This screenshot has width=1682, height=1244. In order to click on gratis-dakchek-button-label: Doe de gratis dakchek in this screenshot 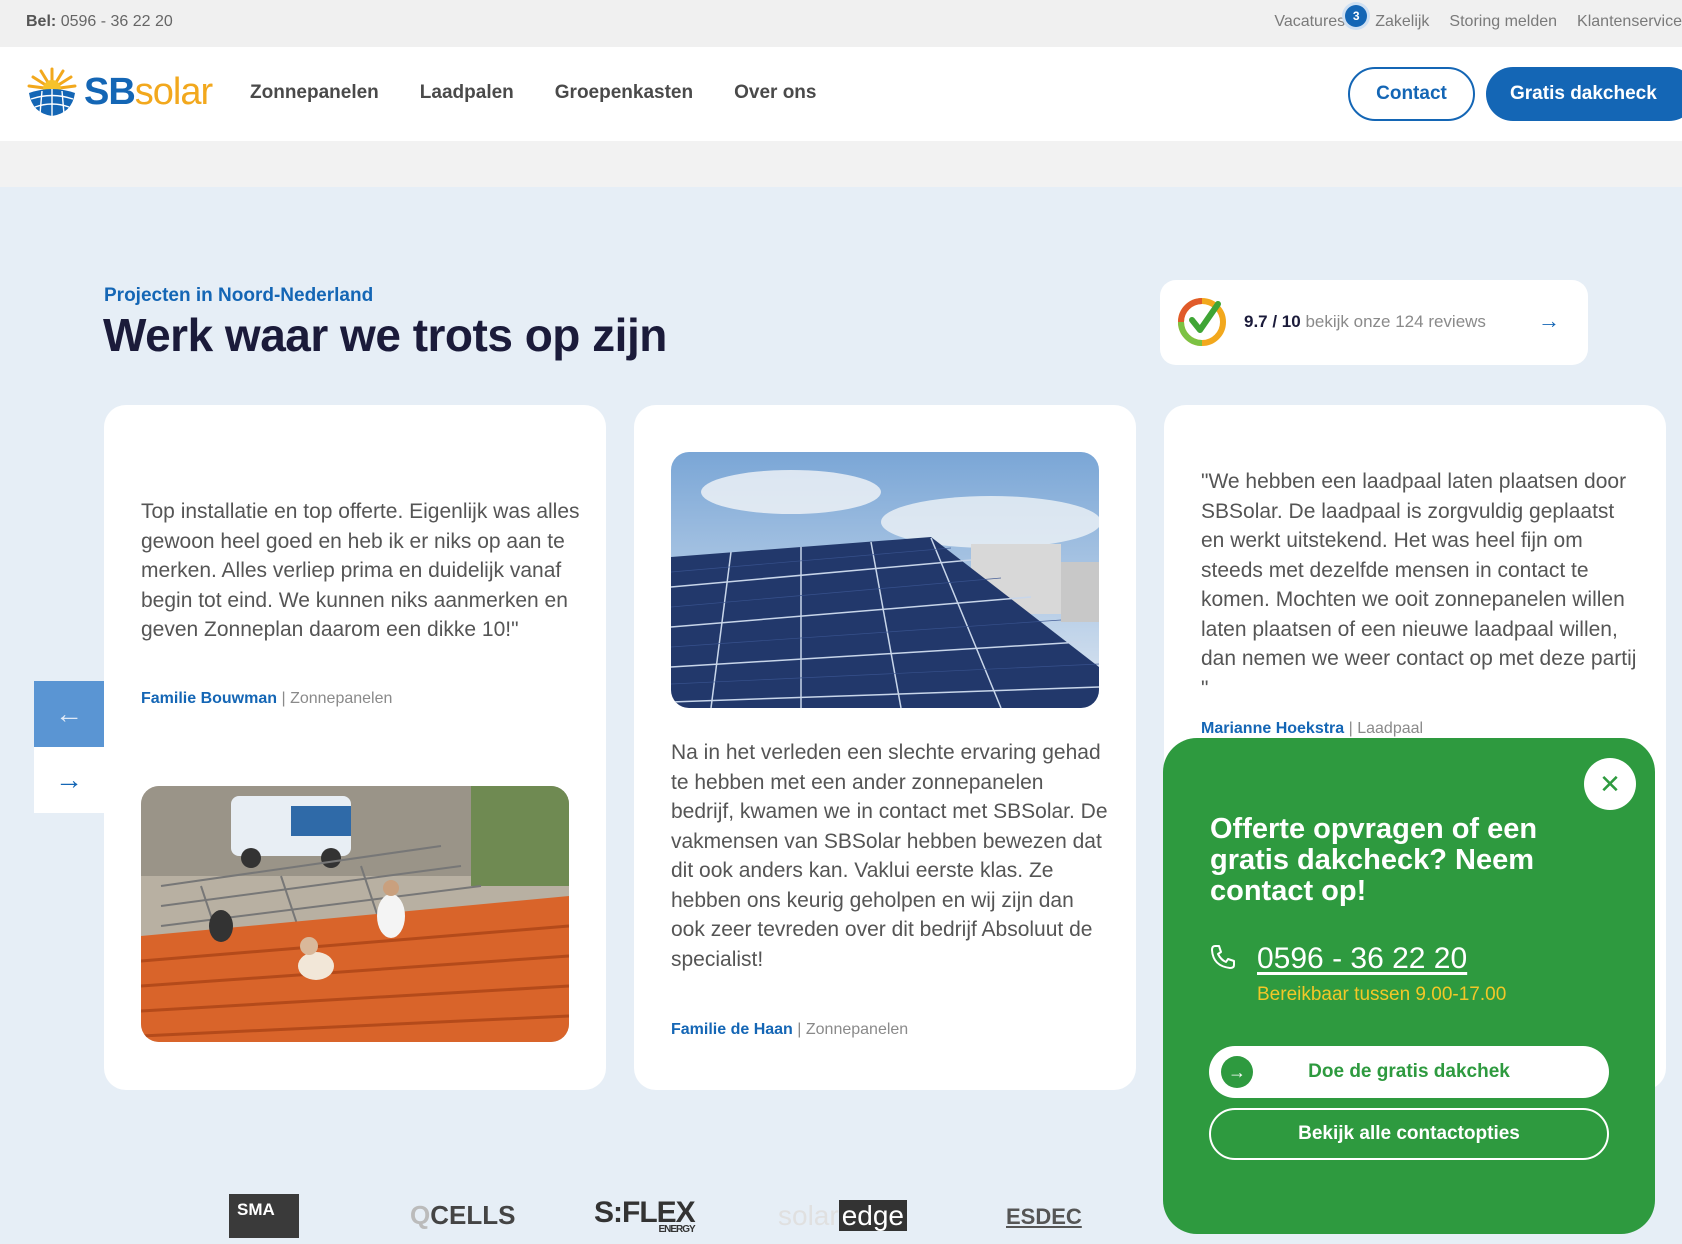, I will do `click(1409, 1071)`.